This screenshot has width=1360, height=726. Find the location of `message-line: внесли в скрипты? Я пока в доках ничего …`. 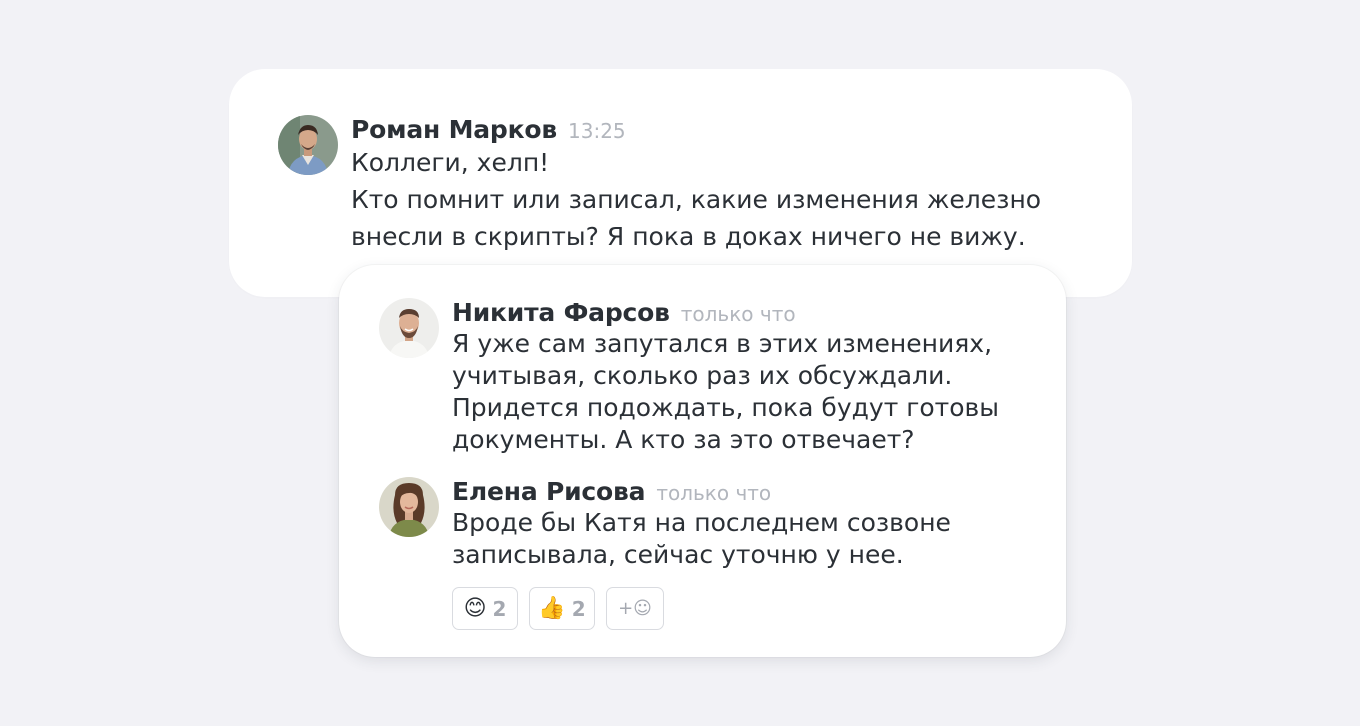

message-line: внесли в скрипты? Я пока в доках ничего … is located at coordinates (688, 236).